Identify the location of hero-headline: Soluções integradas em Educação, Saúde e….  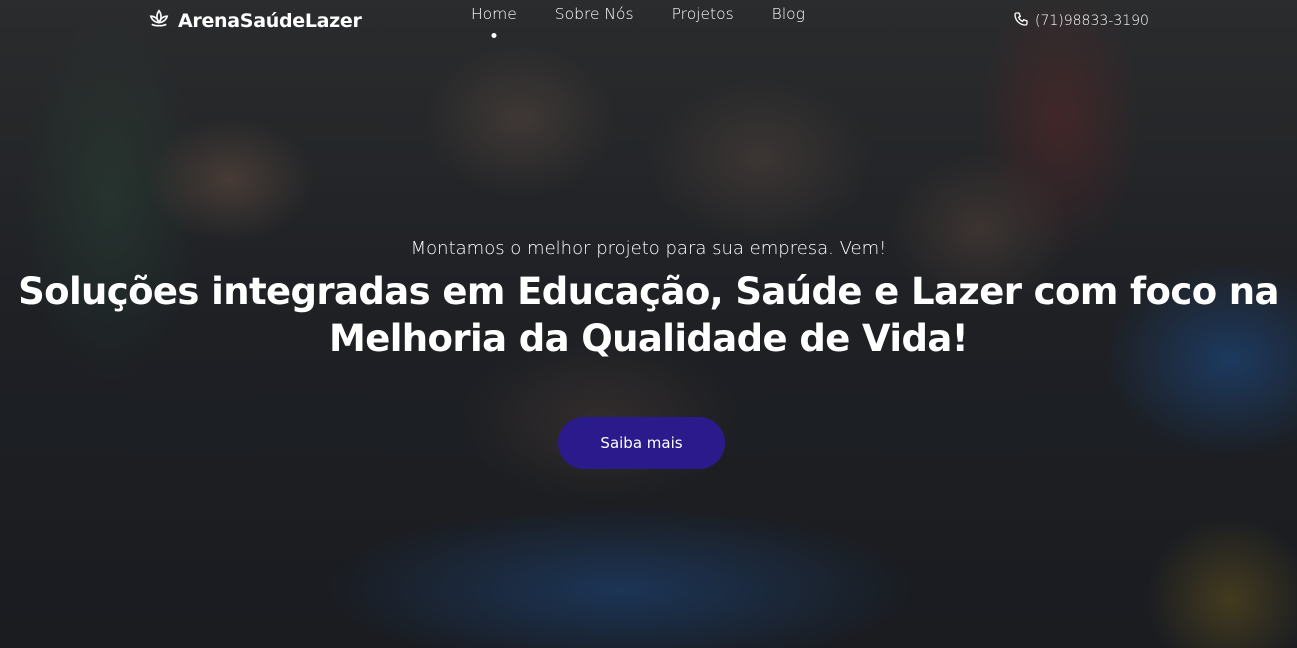
(648, 315).